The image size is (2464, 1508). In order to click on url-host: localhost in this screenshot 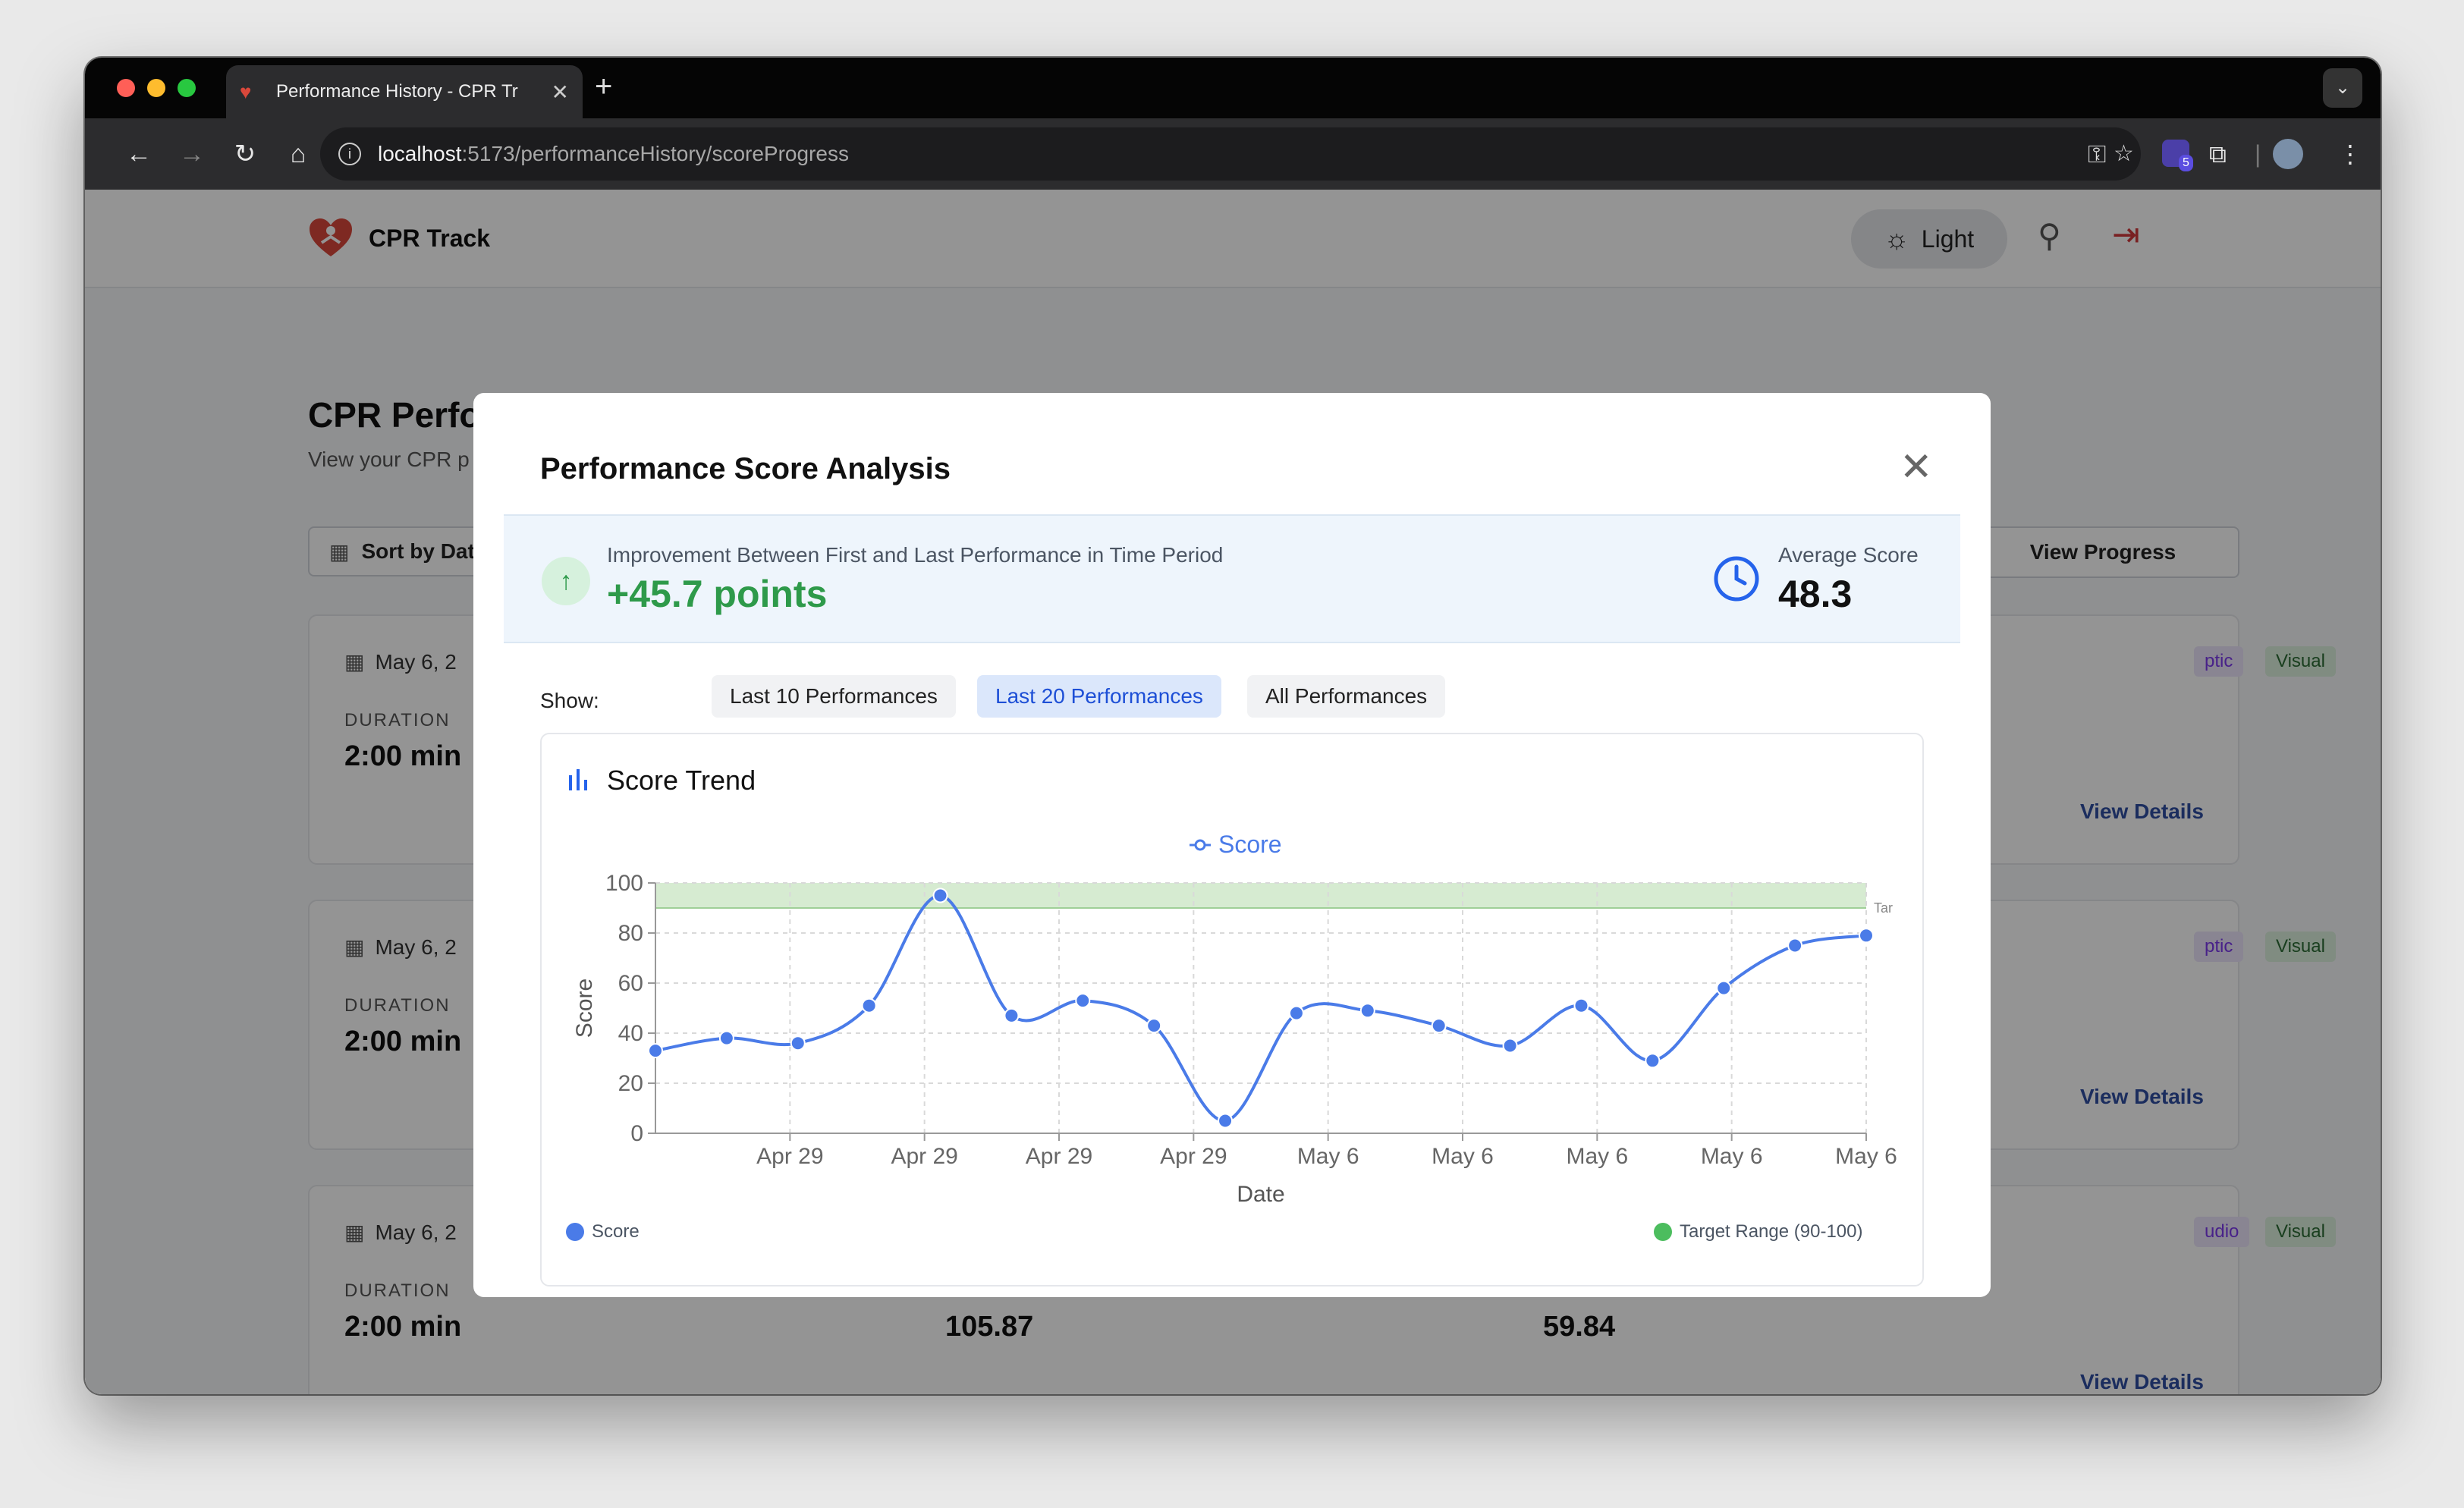, I will do `click(420, 153)`.